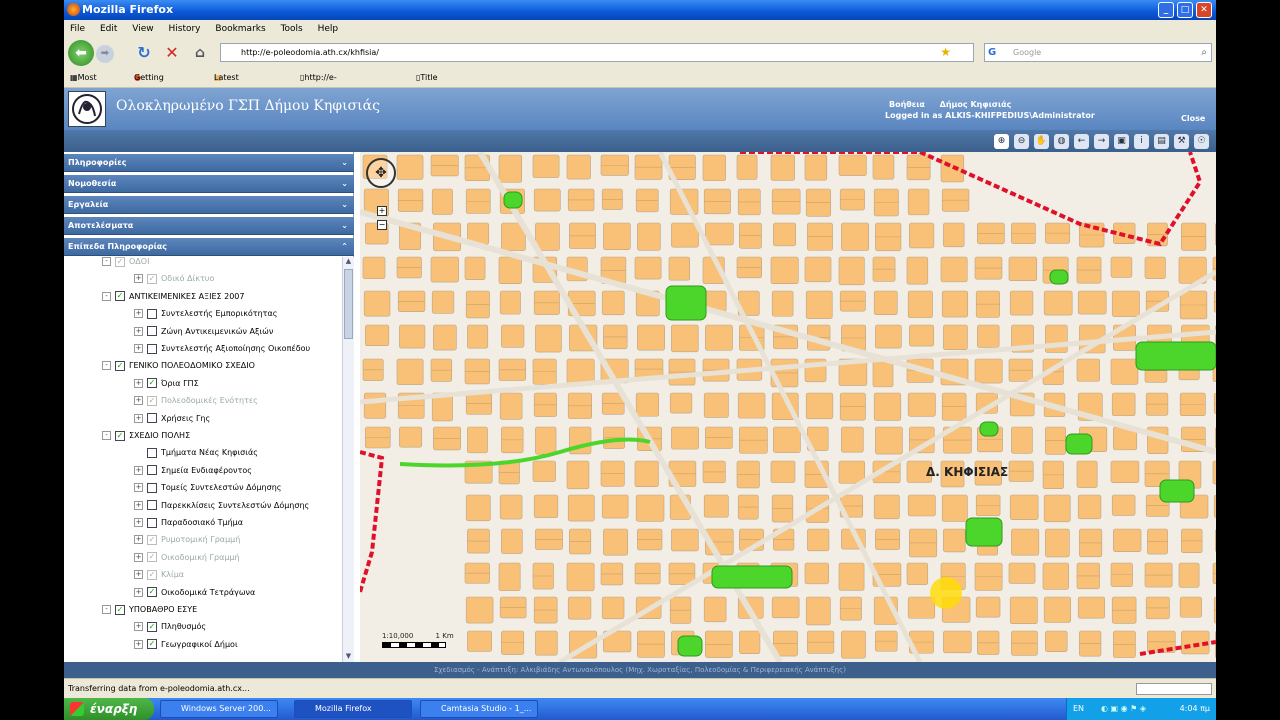  What do you see at coordinates (976, 104) in the screenshot?
I see `municipality-link: Δήμος Κηφισιάς` at bounding box center [976, 104].